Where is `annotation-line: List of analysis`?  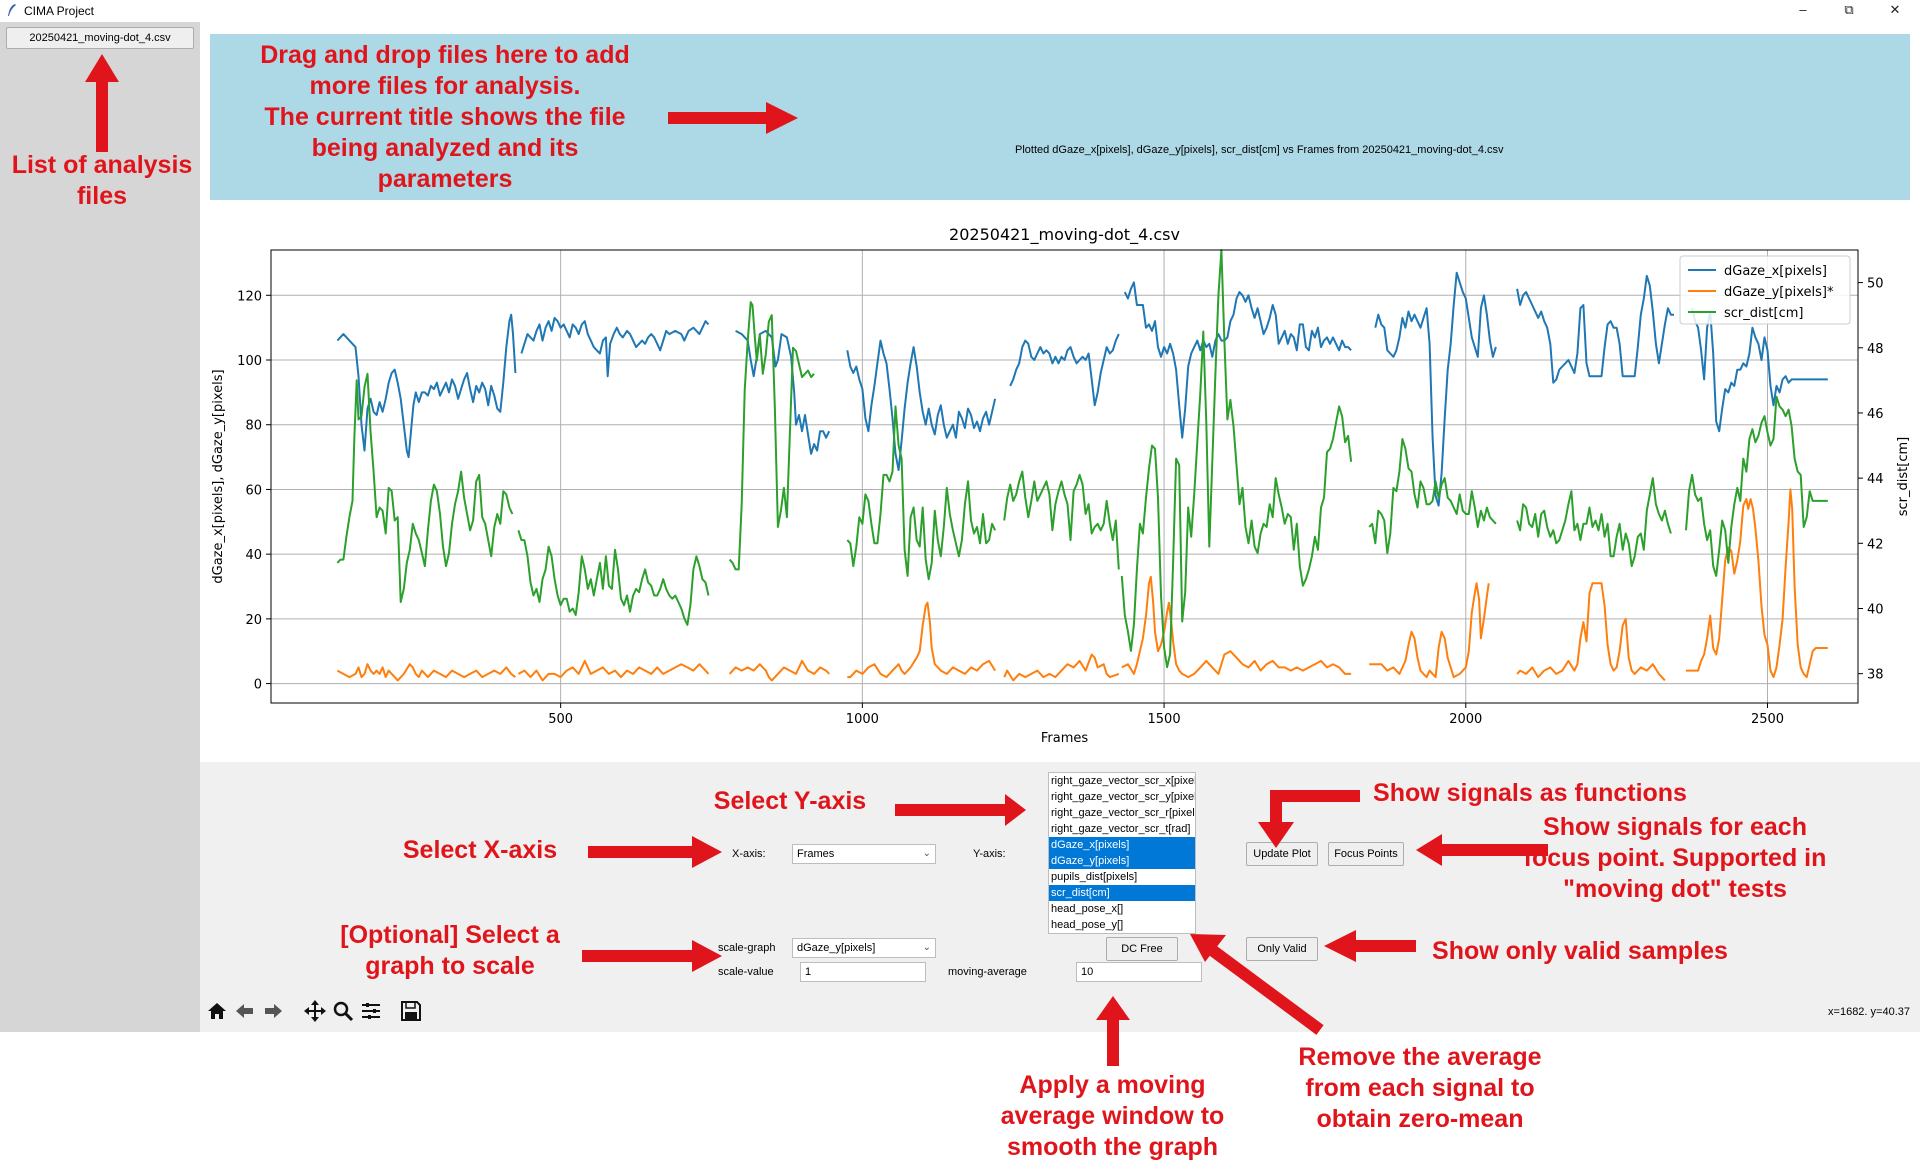 annotation-line: List of analysis is located at coordinates (102, 165).